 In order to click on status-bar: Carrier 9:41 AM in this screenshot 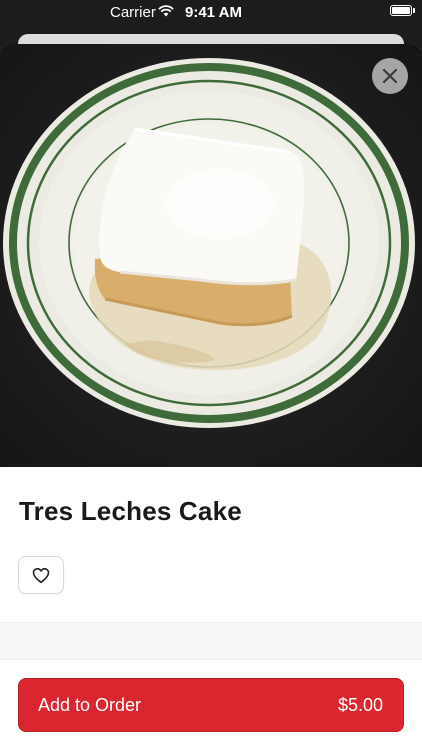, I will do `click(211, 12)`.